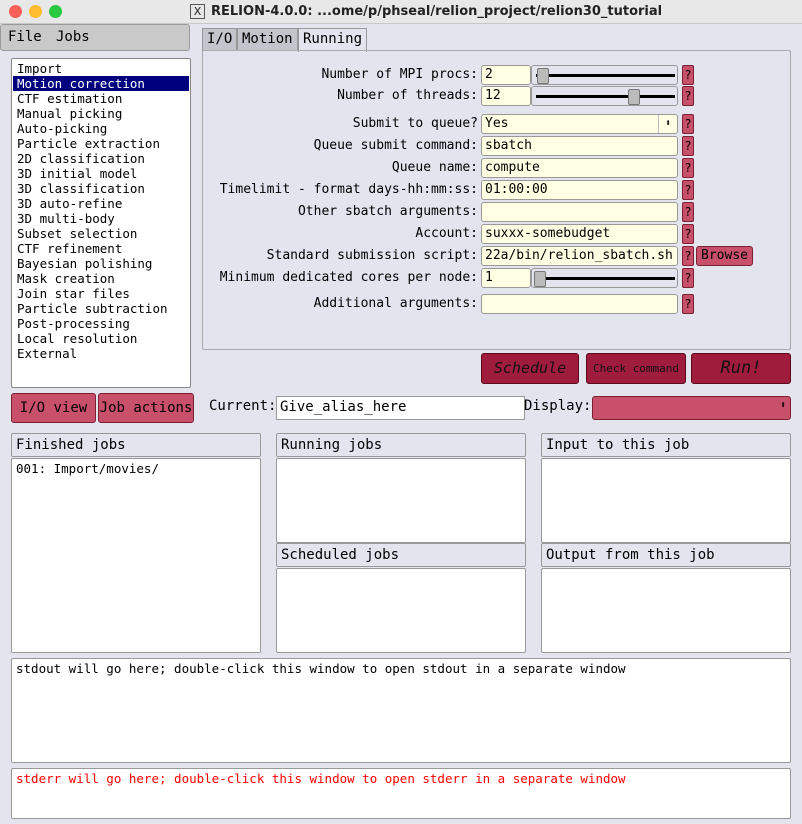 Image resolution: width=802 pixels, height=824 pixels. Describe the element at coordinates (688, 124) in the screenshot. I see `submit-queue-help-button: ?` at that location.